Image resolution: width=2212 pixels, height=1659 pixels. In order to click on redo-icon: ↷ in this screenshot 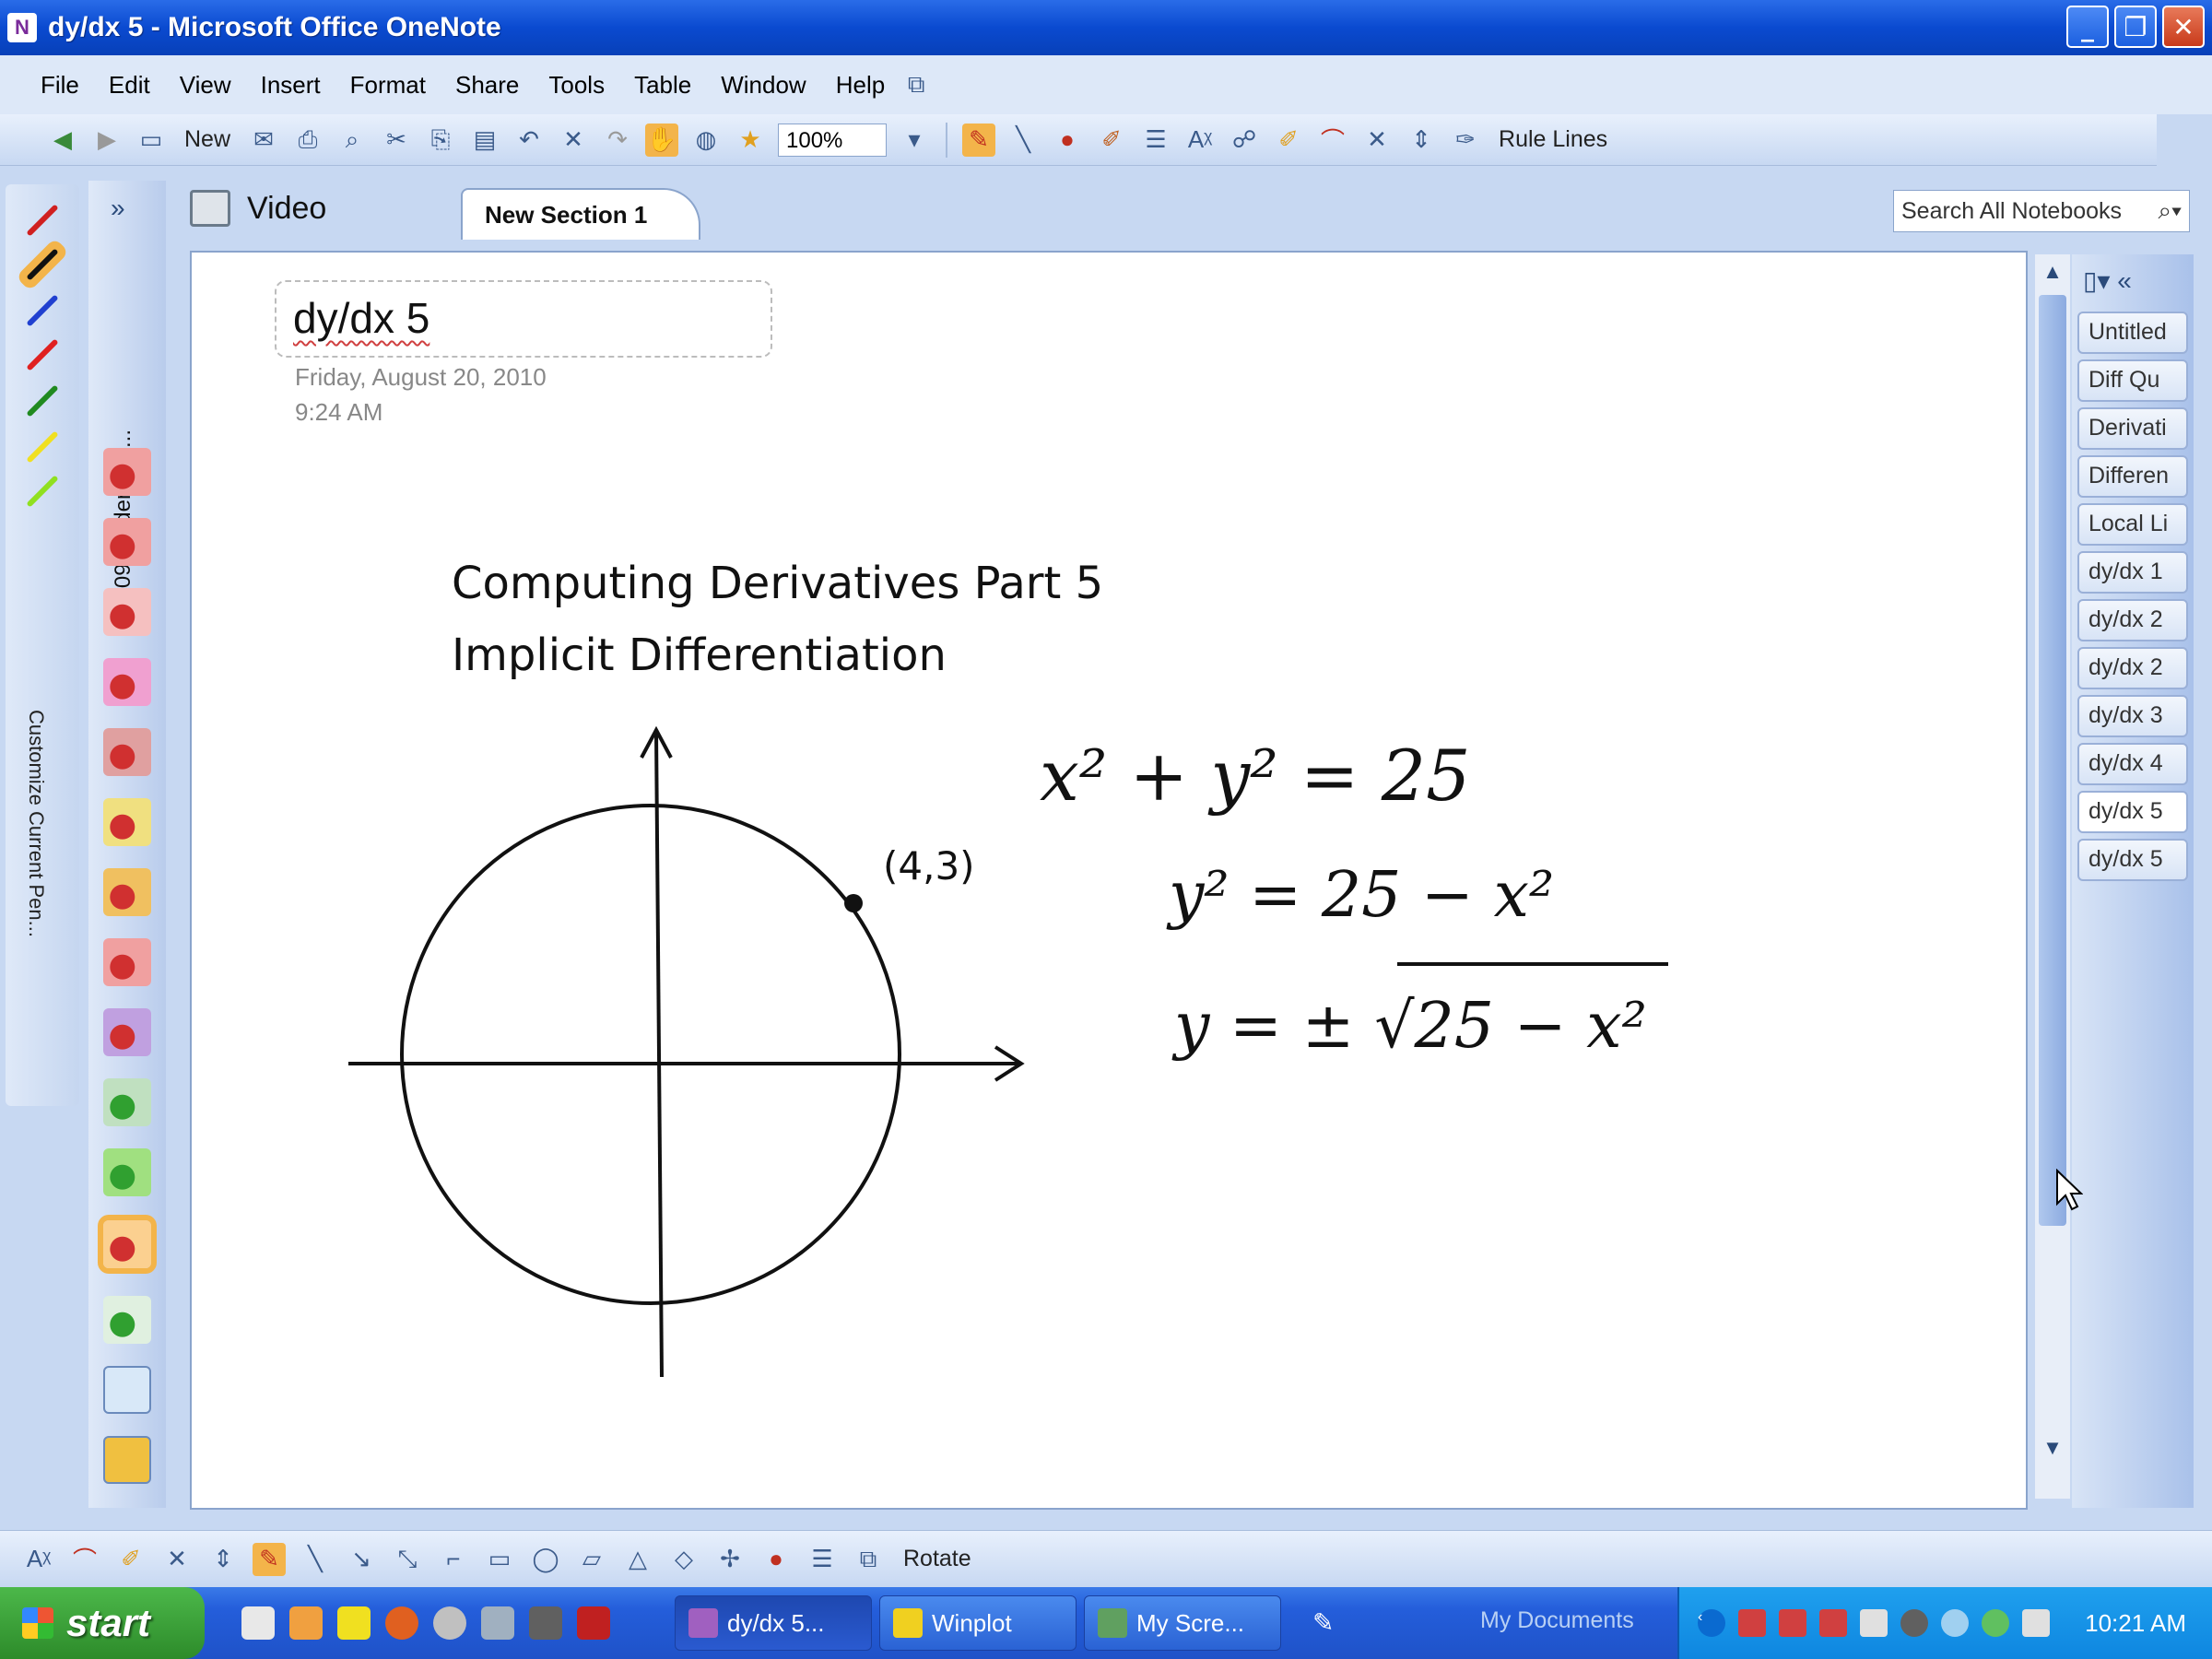, I will do `click(617, 140)`.